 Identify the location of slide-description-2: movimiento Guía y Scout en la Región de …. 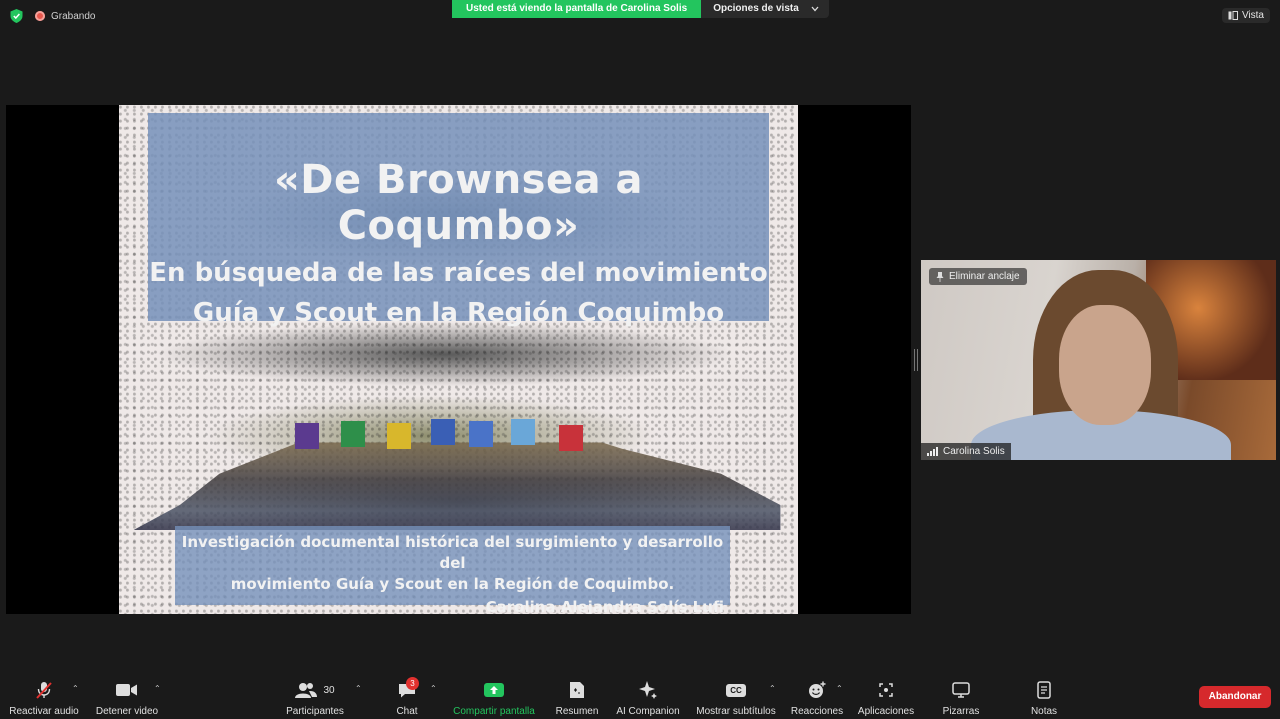
(452, 584).